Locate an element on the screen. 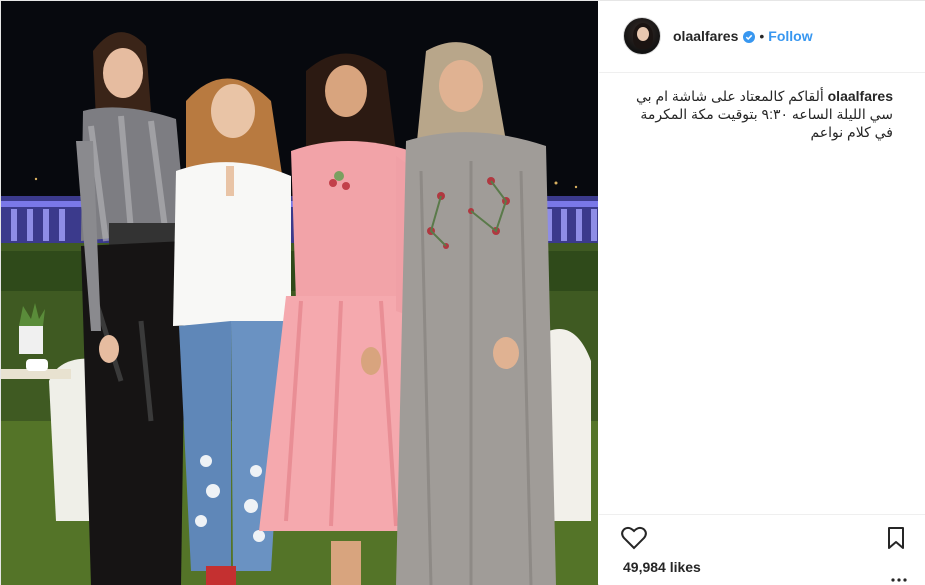 The height and width of the screenshot is (585, 925). post-header: olaalfares • Follow is located at coordinates (762, 37).